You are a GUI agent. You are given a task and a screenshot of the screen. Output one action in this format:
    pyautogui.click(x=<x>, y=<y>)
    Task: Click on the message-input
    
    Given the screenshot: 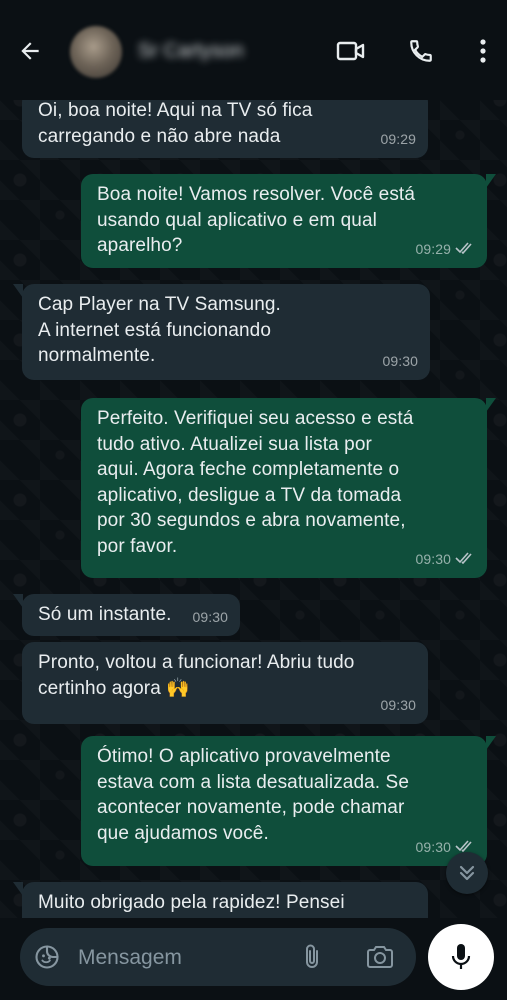 What is the action you would take?
    pyautogui.click(x=178, y=958)
    